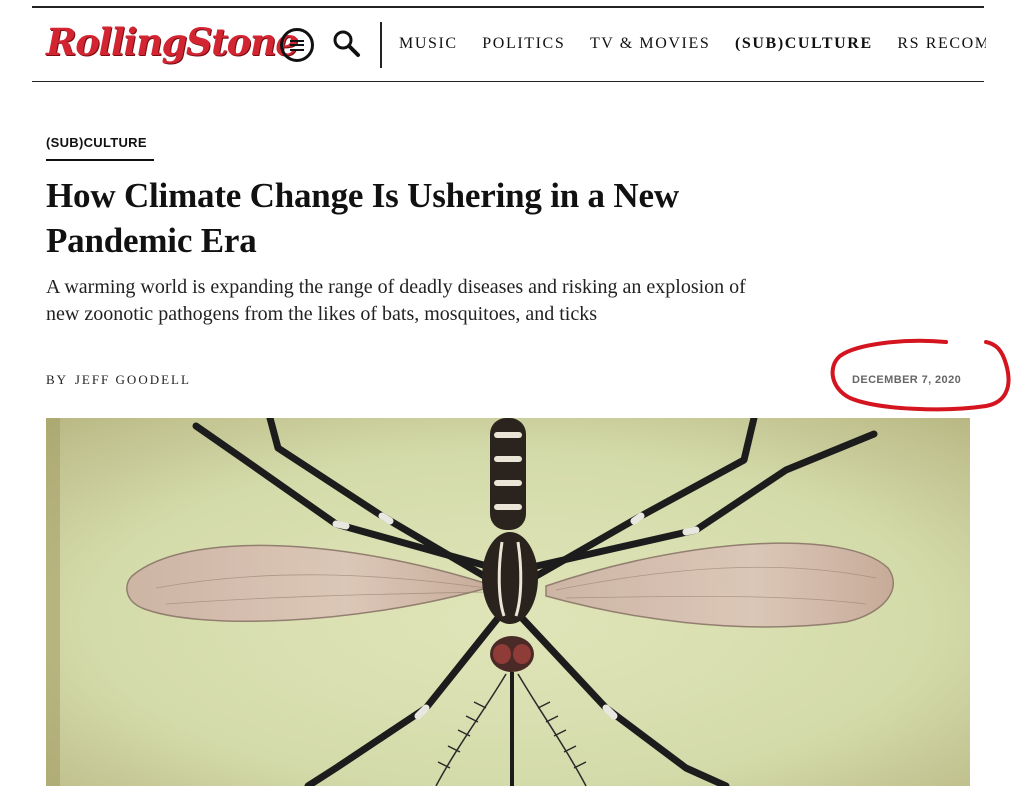  I want to click on menu-button, so click(297, 45).